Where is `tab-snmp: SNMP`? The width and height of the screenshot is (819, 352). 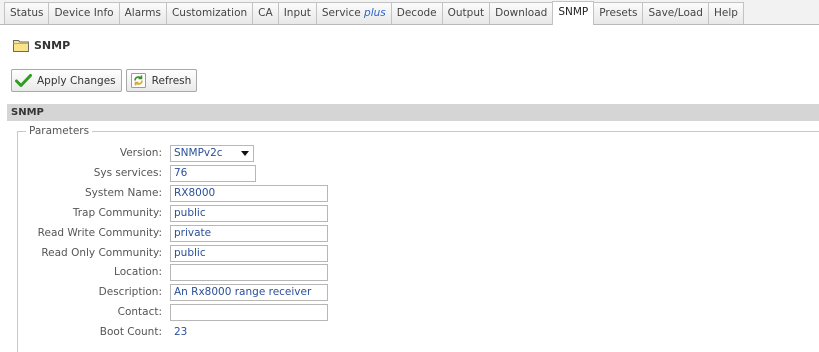
tab-snmp: SNMP is located at coordinates (573, 13).